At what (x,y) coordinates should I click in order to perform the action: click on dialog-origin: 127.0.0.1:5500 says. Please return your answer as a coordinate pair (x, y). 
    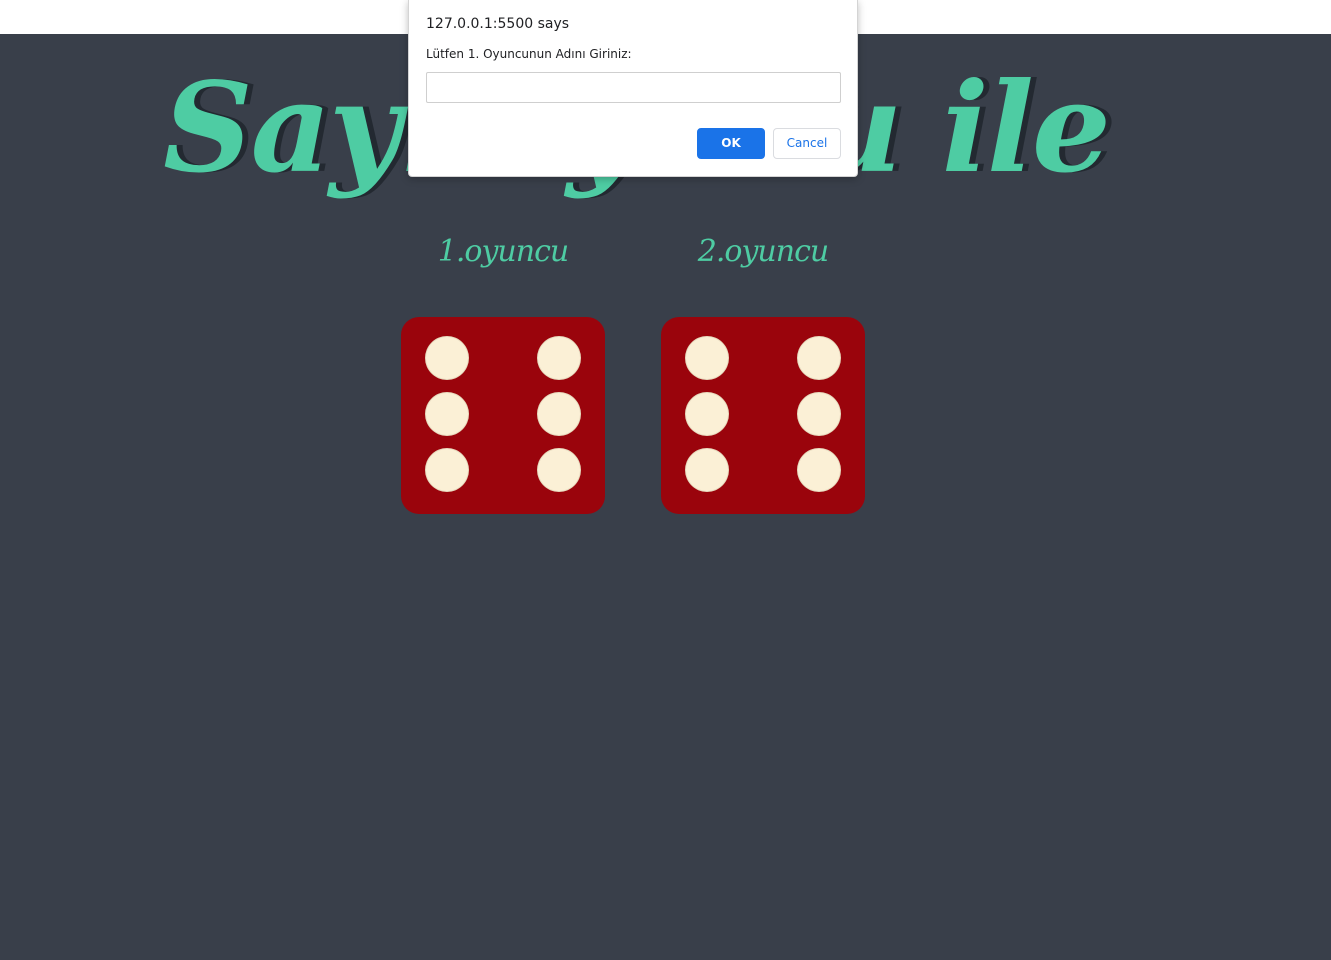
    Looking at the image, I should click on (498, 24).